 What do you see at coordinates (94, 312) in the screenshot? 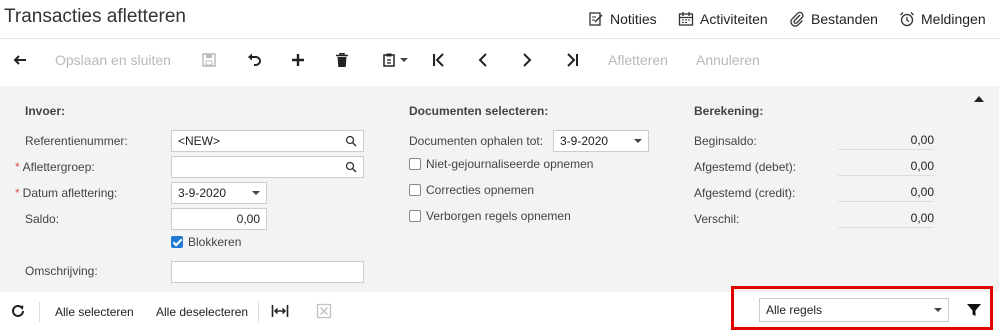
I see `select-all-button: Alle selecteren` at bounding box center [94, 312].